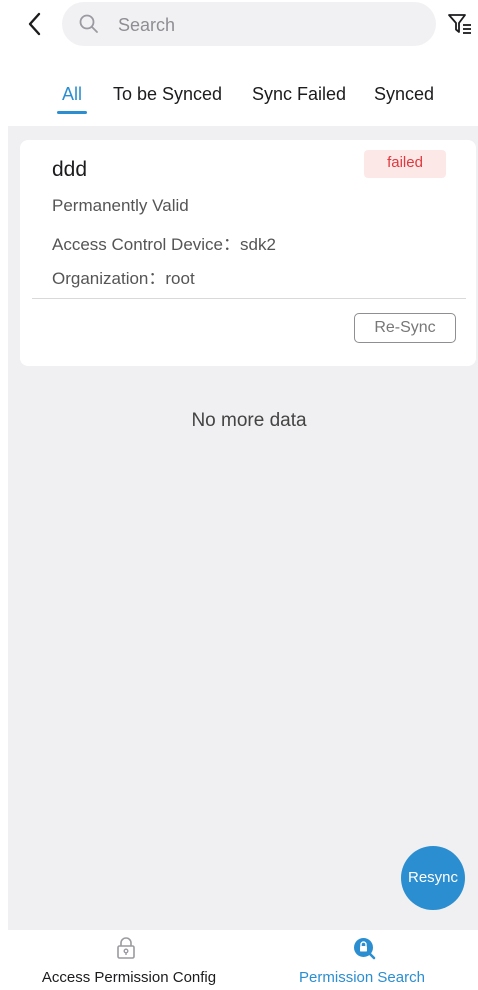 This screenshot has width=478, height=990. What do you see at coordinates (123, 278) in the screenshot?
I see `record-organization: Organization：root` at bounding box center [123, 278].